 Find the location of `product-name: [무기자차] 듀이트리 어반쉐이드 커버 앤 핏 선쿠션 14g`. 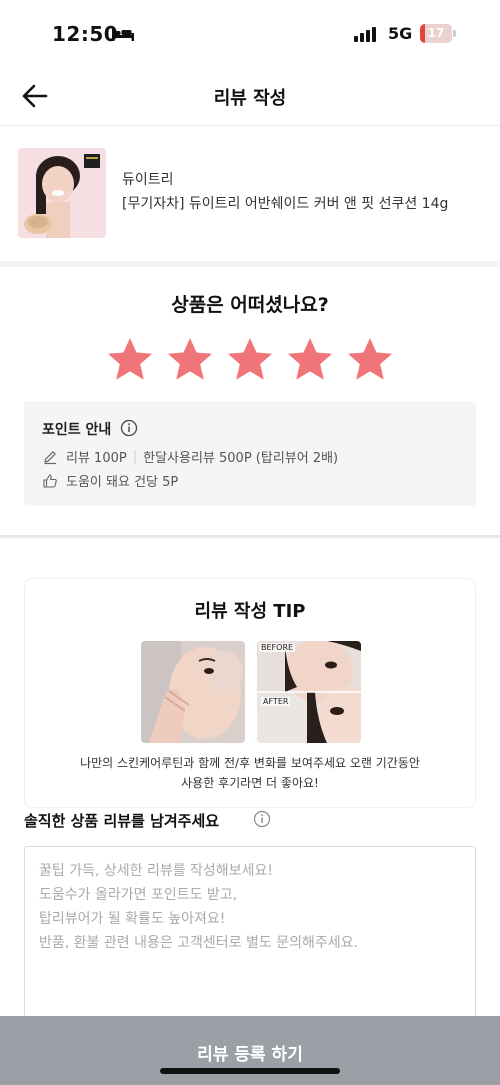

product-name: [무기자차] 듀이트리 어반쉐이드 커버 앤 핏 선쿠션 14g is located at coordinates (285, 204).